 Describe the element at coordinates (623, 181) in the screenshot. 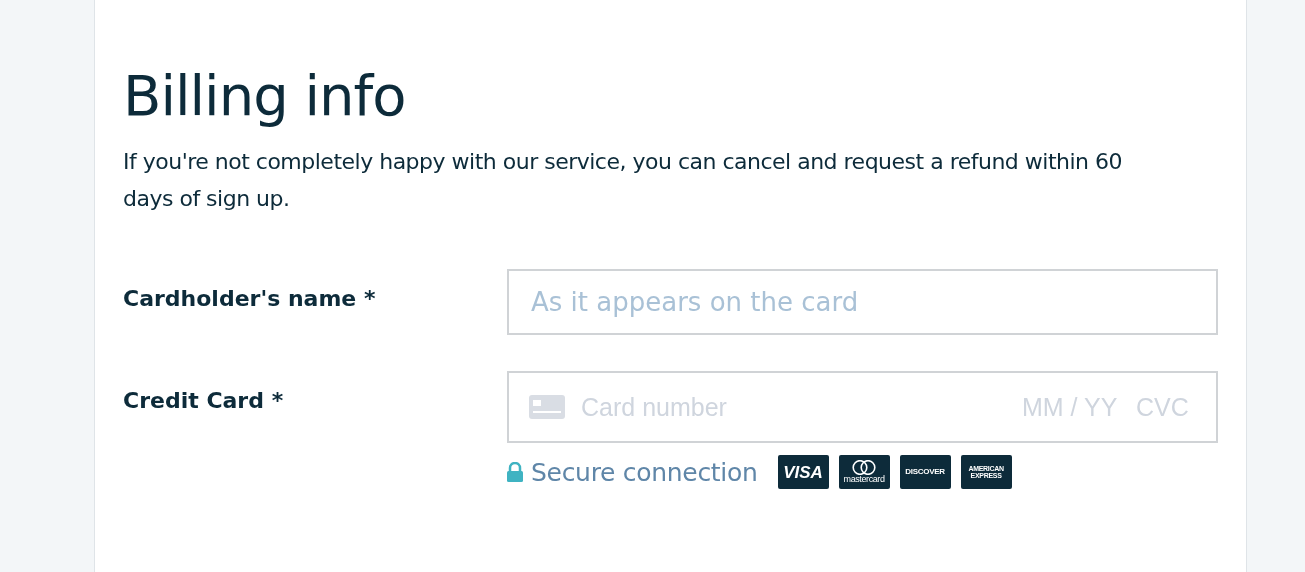

I see `intro-text: If you're not completely happy with our service, you can cancel and request a refund within 60 days of sign up.` at that location.